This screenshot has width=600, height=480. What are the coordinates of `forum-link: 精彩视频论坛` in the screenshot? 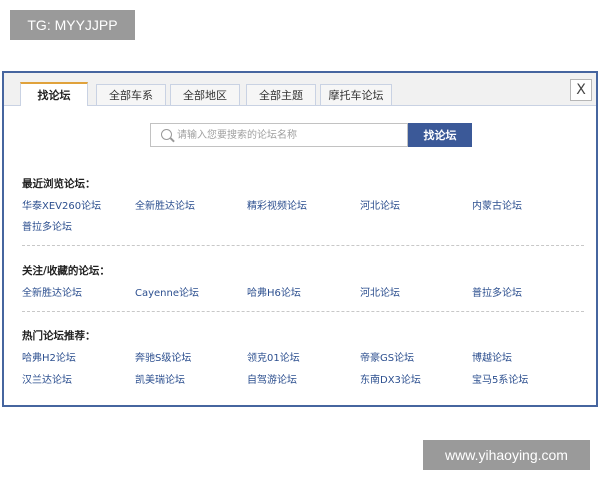 It's located at (277, 204).